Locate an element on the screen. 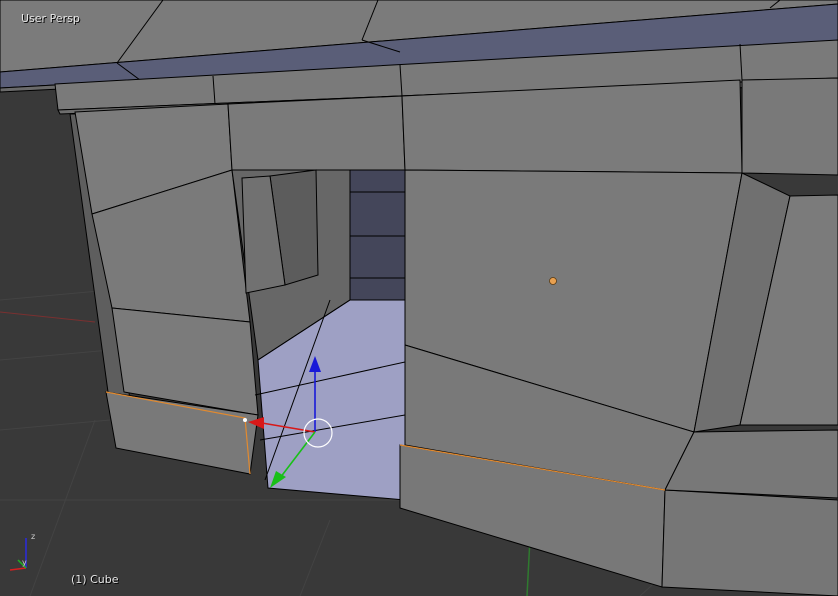 The width and height of the screenshot is (838, 596). active-object-label: (1) Cube is located at coordinates (95, 579).